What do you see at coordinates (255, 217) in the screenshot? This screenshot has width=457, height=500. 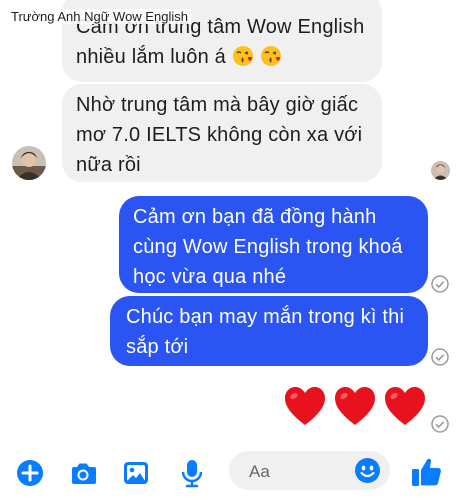 I see `message-line: Cảm ơn bạn đã đồng hành` at bounding box center [255, 217].